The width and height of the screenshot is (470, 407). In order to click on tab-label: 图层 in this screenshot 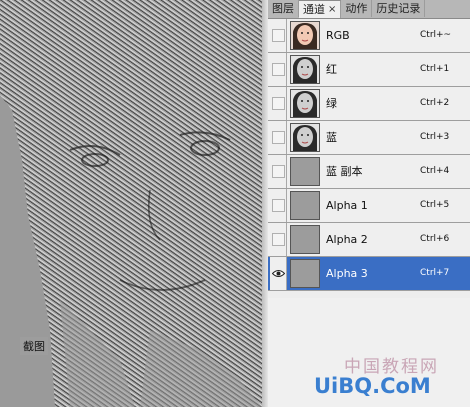, I will do `click(283, 8)`.